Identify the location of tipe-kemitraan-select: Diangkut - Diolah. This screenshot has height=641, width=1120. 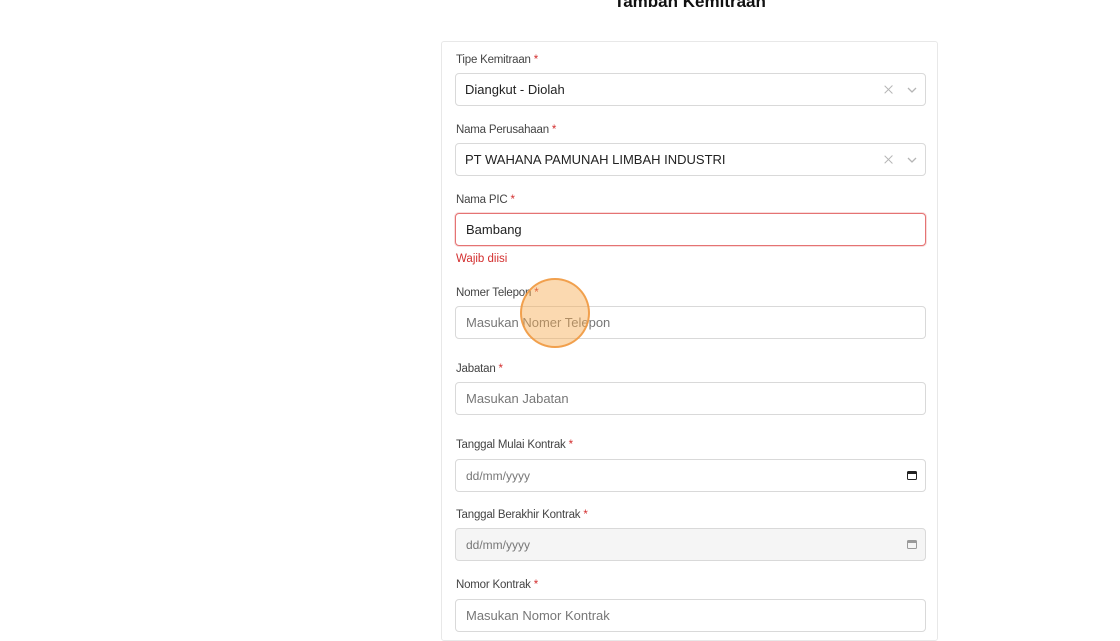
(690, 89).